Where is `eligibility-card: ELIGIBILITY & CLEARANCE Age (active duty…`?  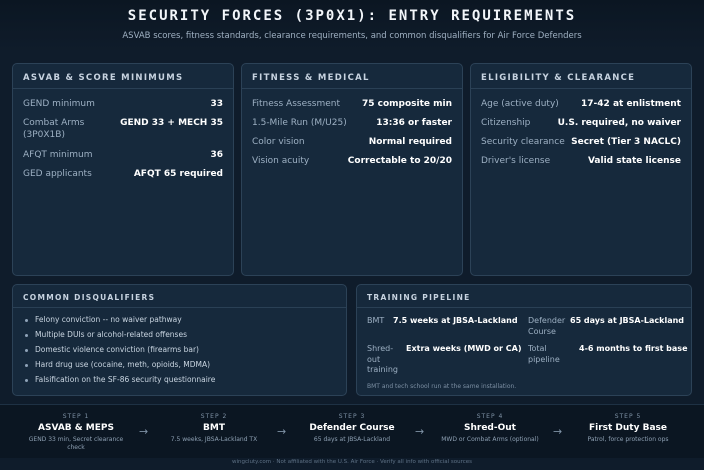 eligibility-card: ELIGIBILITY & CLEARANCE Age (active duty… is located at coordinates (581, 169).